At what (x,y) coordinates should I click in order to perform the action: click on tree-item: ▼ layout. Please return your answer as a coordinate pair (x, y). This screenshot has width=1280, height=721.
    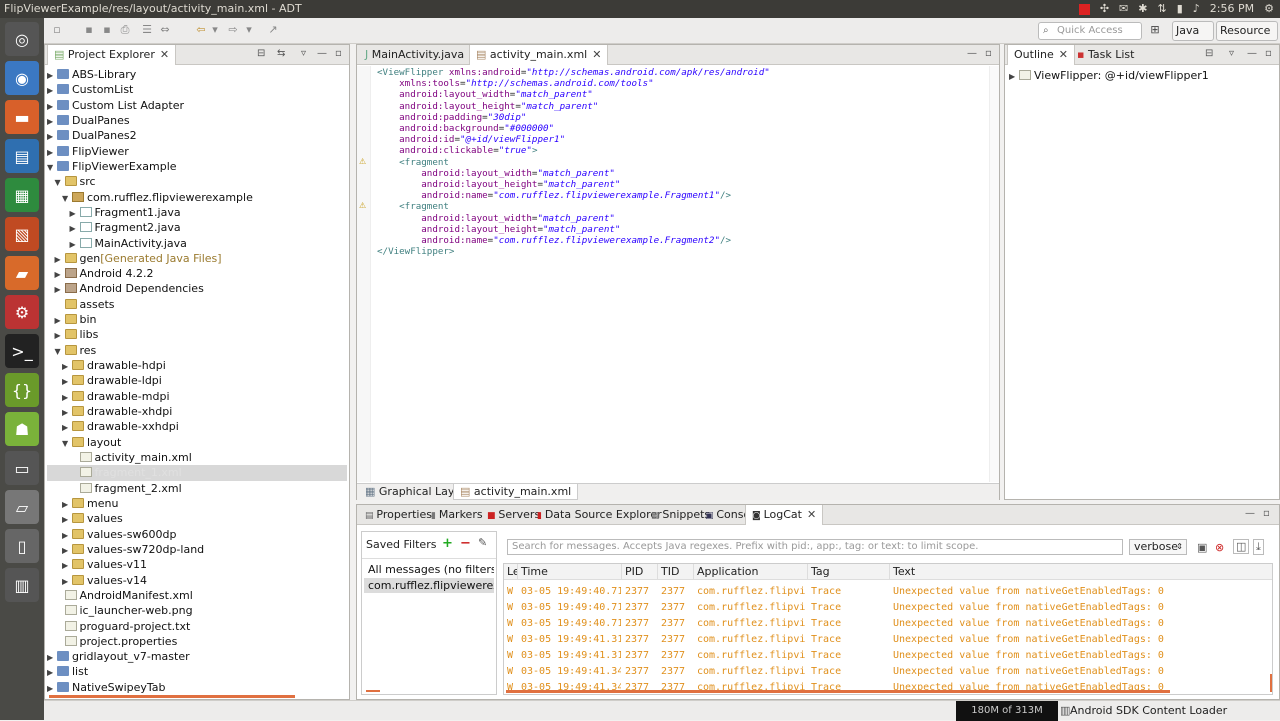
    Looking at the image, I should click on (91, 442).